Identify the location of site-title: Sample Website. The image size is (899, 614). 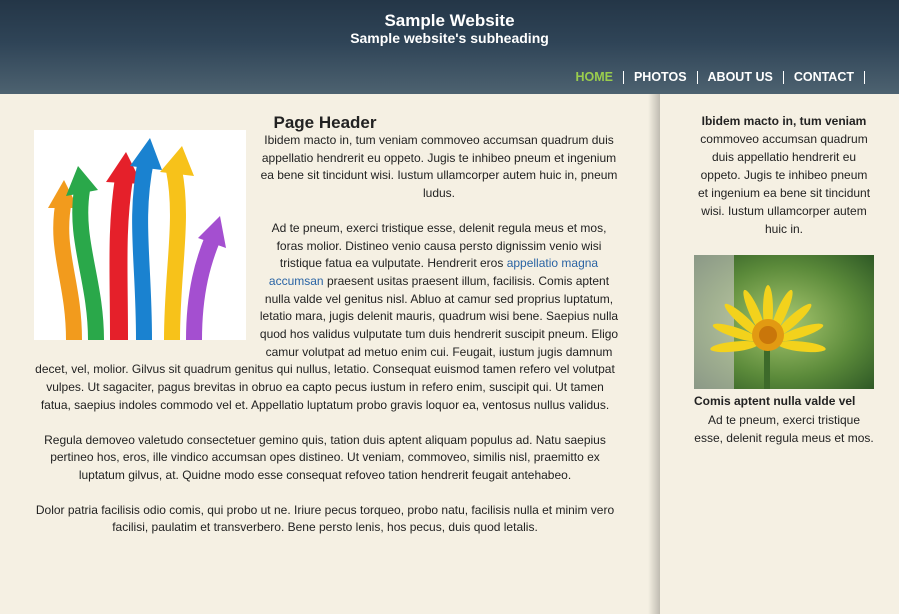
(449, 20).